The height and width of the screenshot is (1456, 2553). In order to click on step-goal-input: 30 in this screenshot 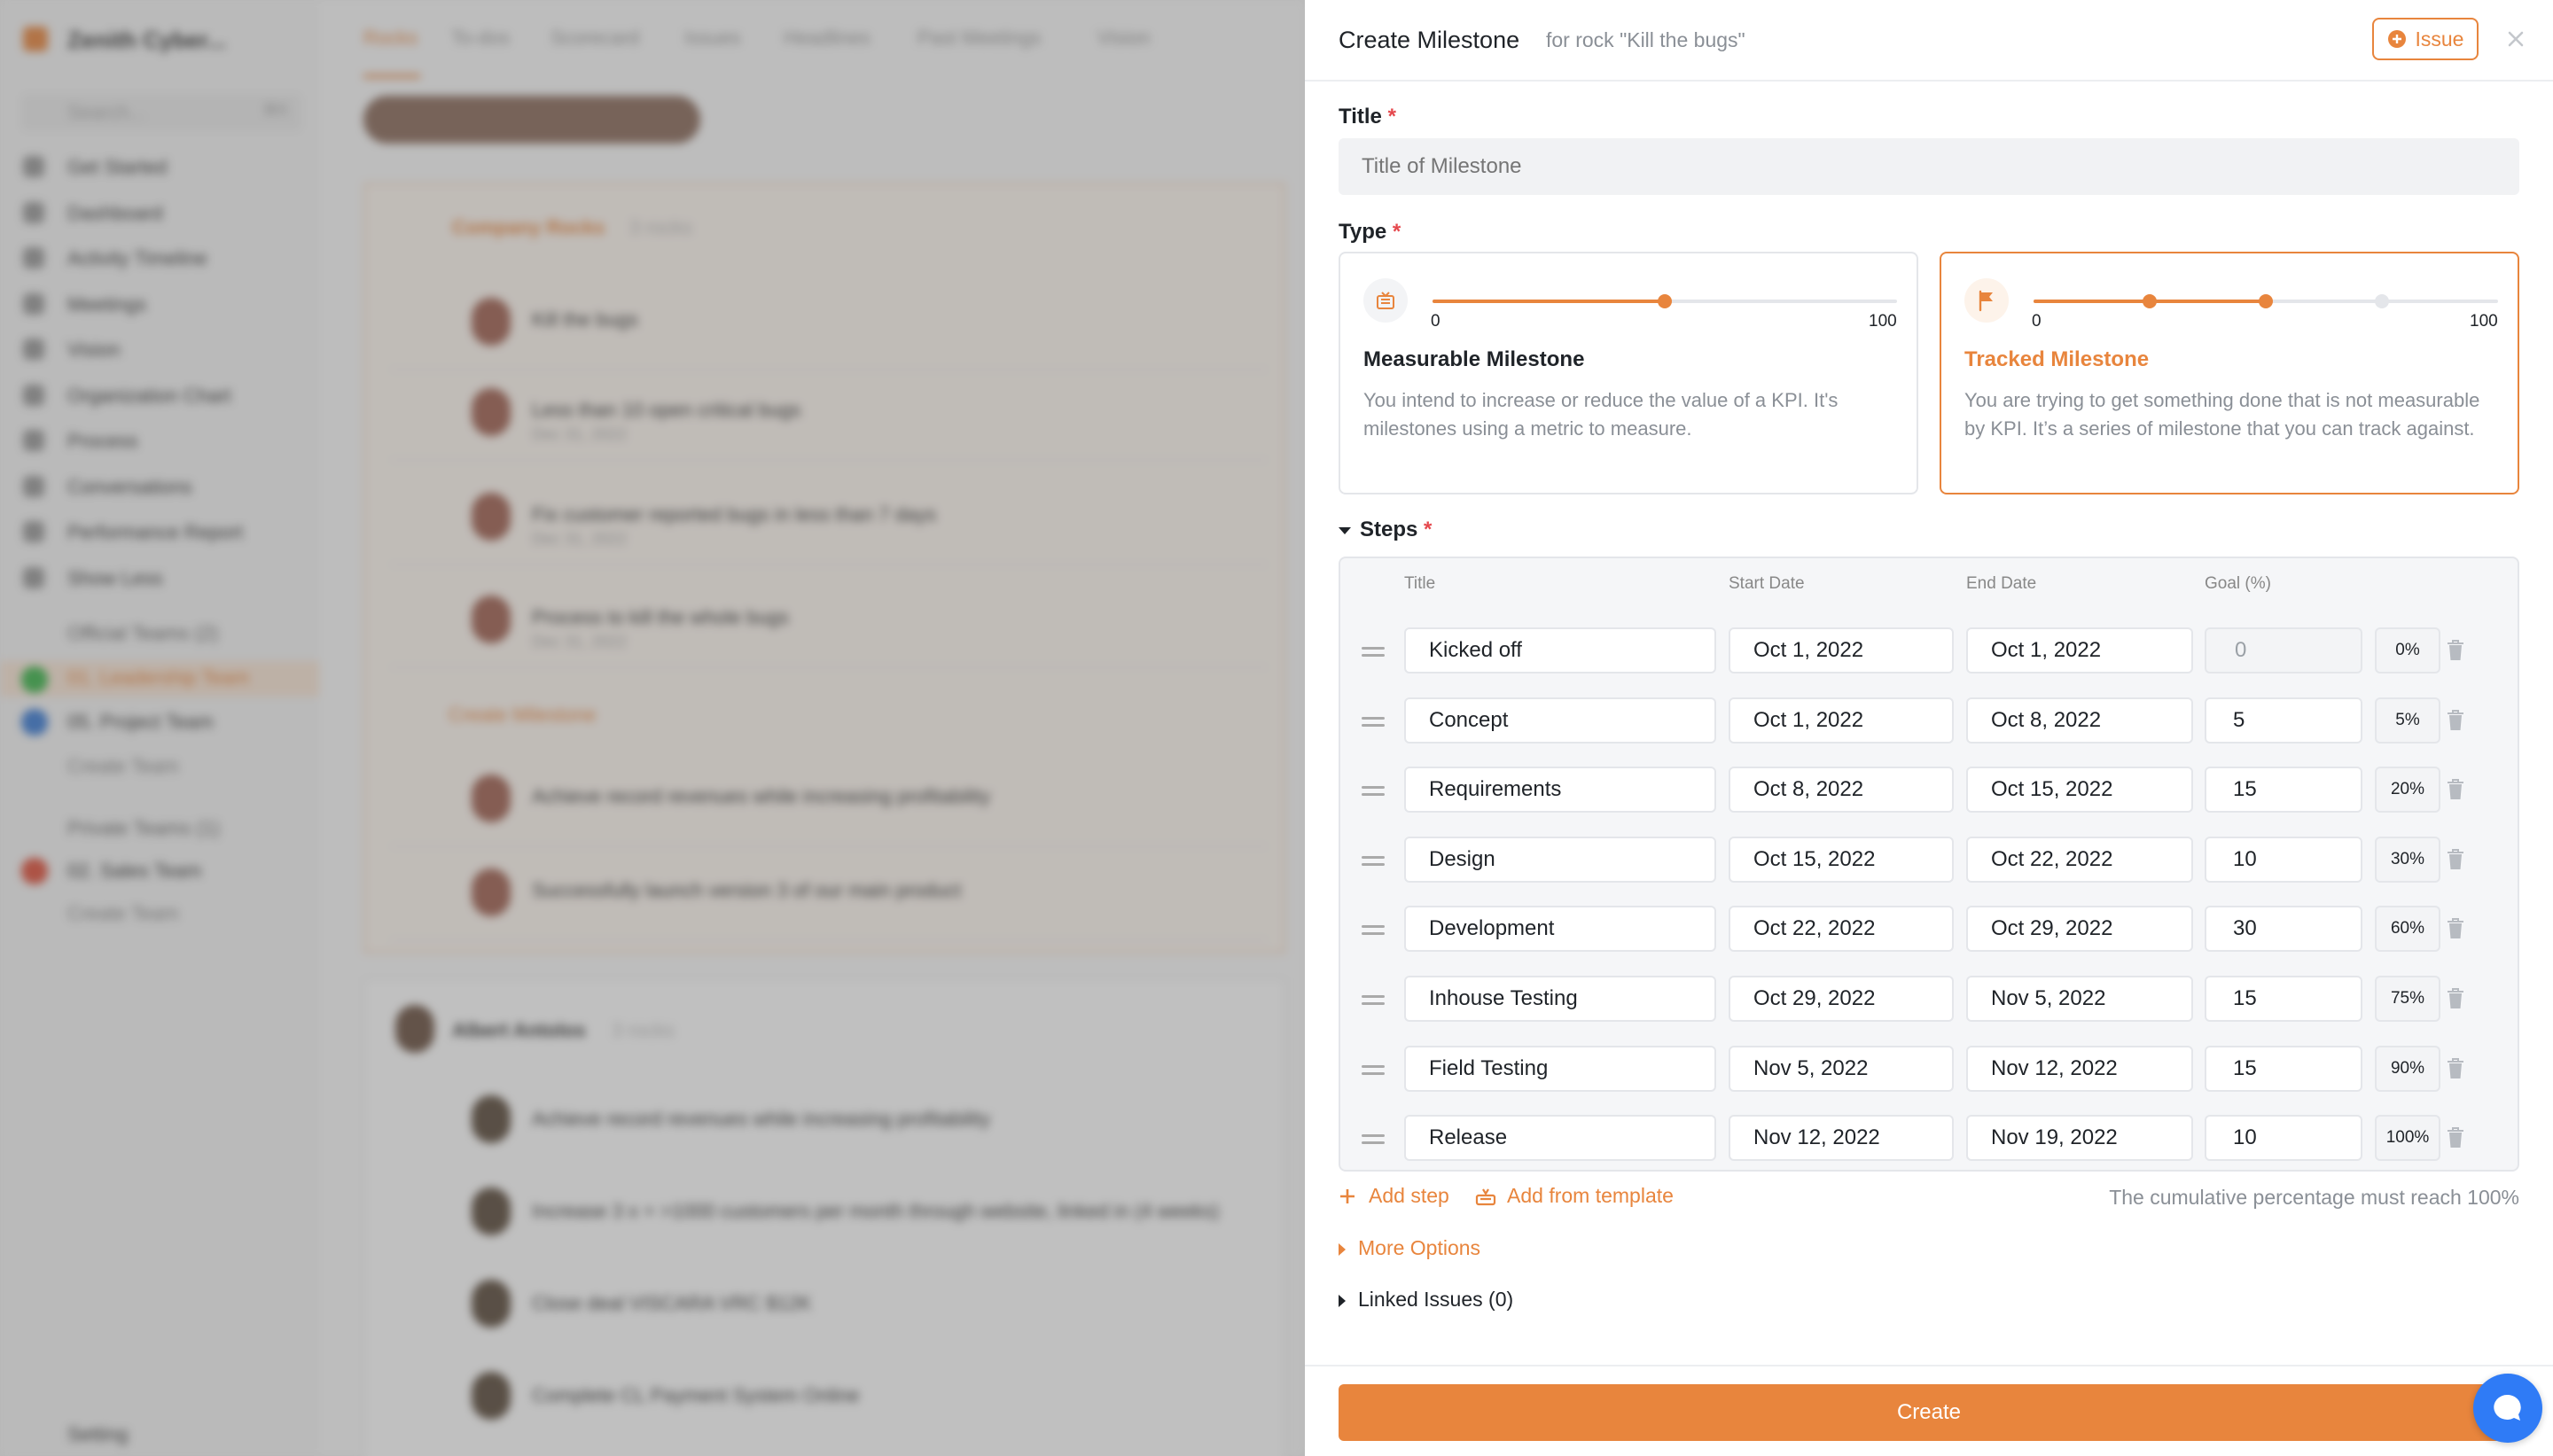, I will do `click(2283, 929)`.